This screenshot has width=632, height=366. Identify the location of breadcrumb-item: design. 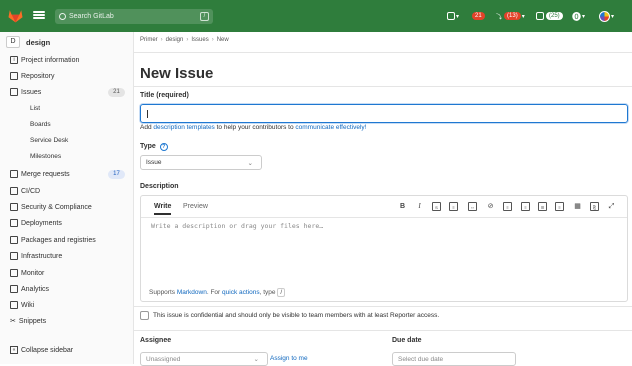
(175, 40).